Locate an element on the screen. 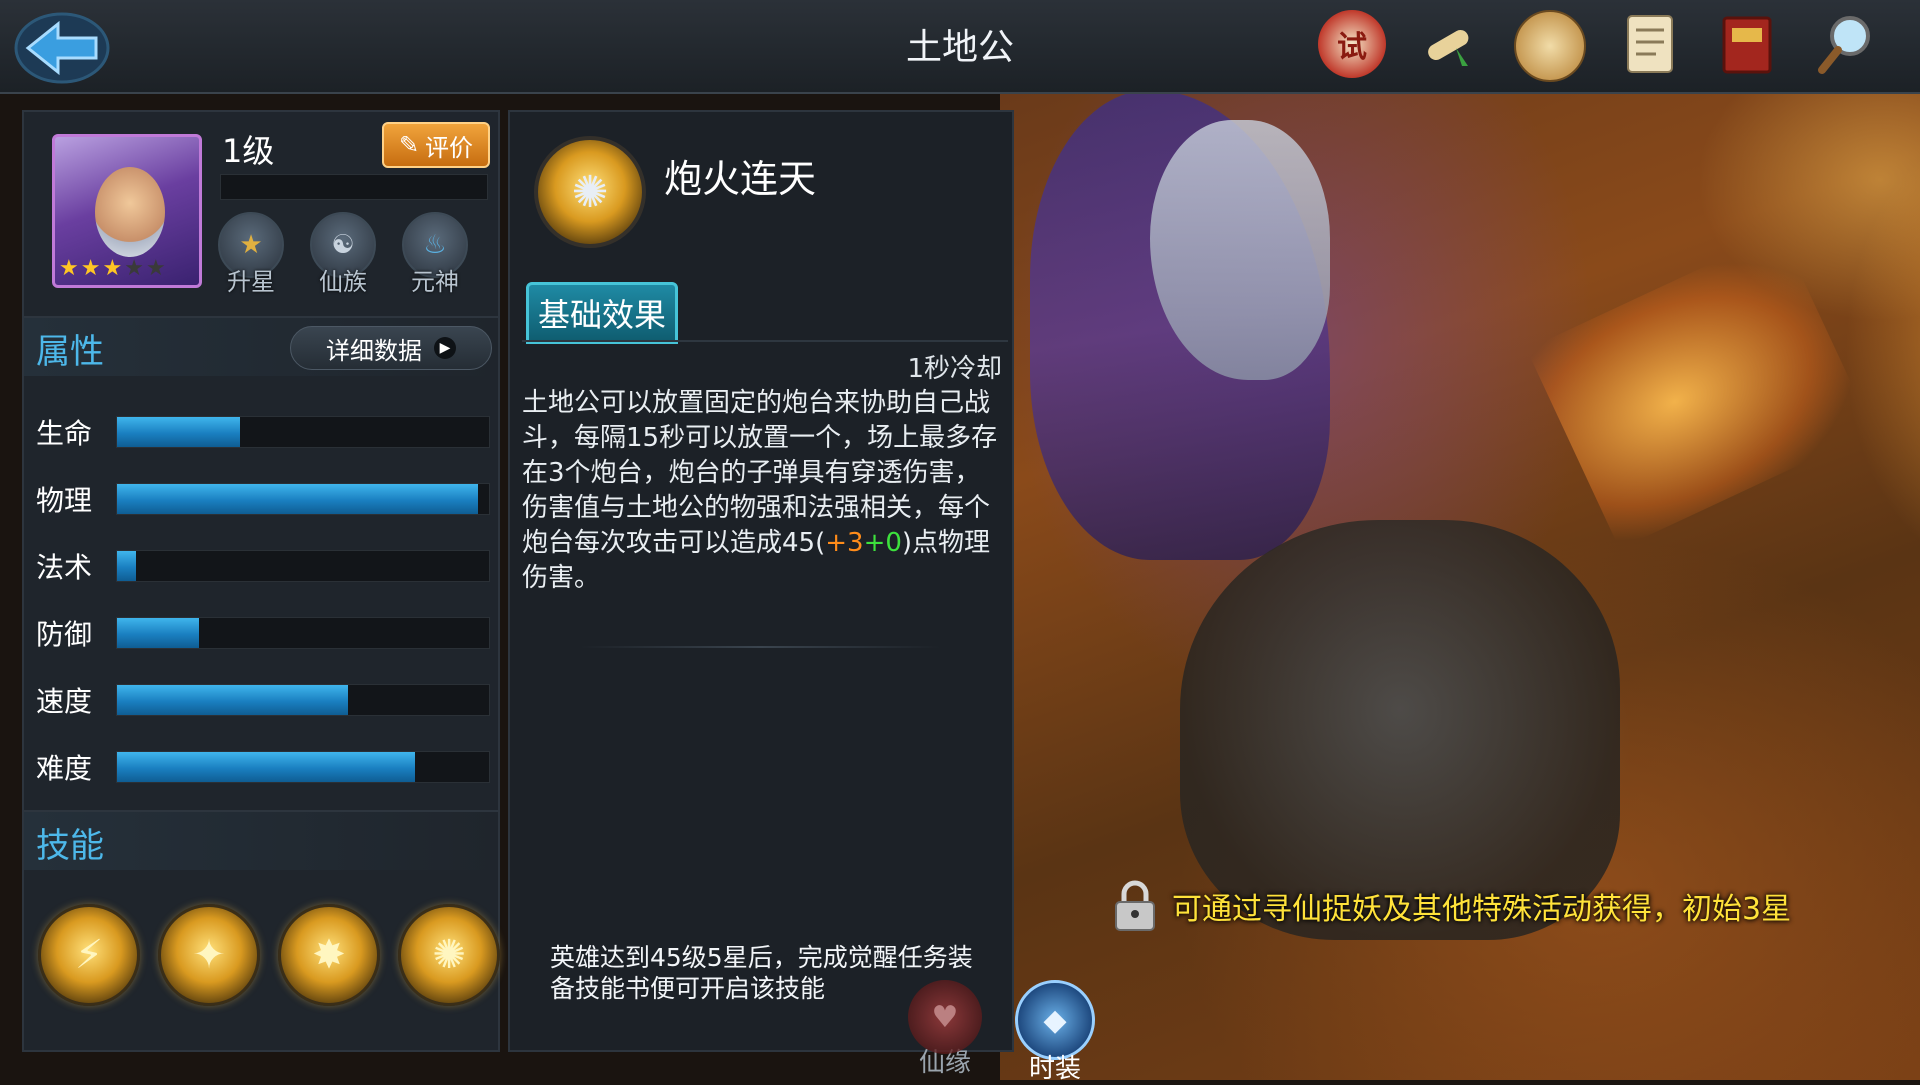  attribute-label: 难度 is located at coordinates (64, 768).